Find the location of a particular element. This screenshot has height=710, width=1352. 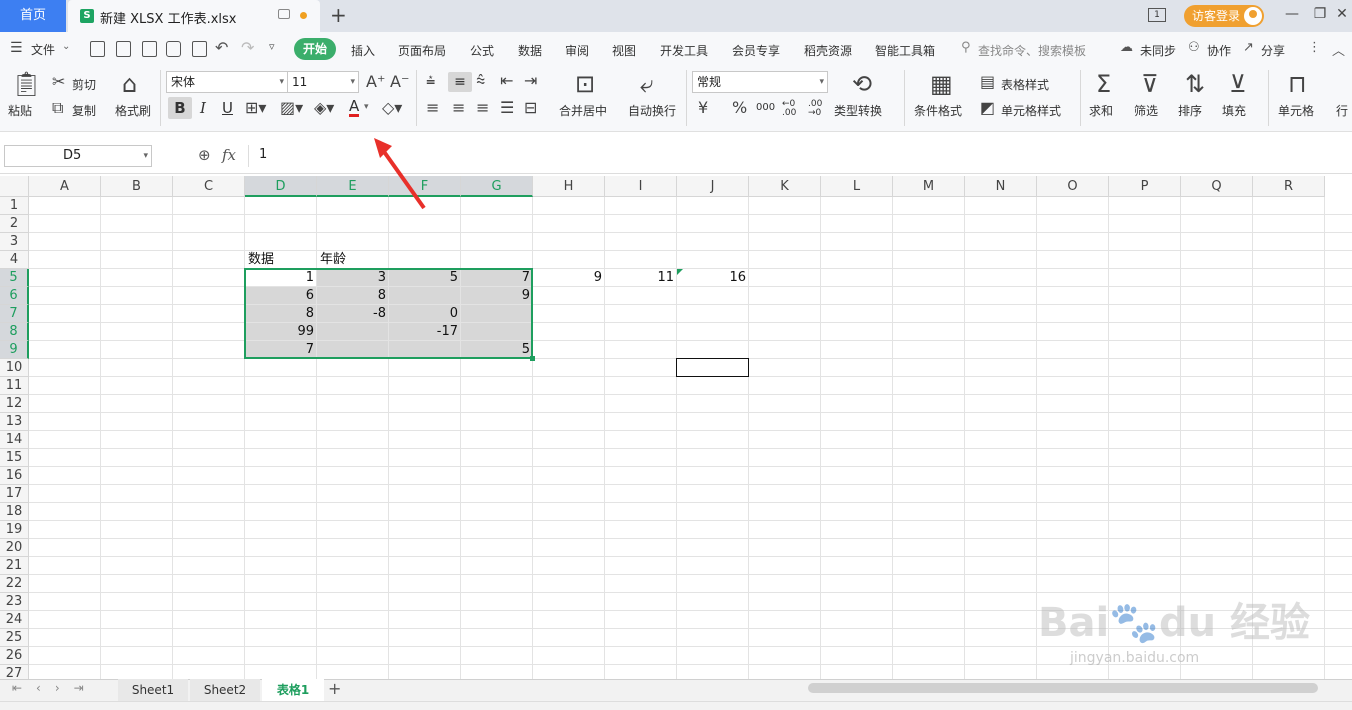

row-header-5: 5 is located at coordinates (14, 278).